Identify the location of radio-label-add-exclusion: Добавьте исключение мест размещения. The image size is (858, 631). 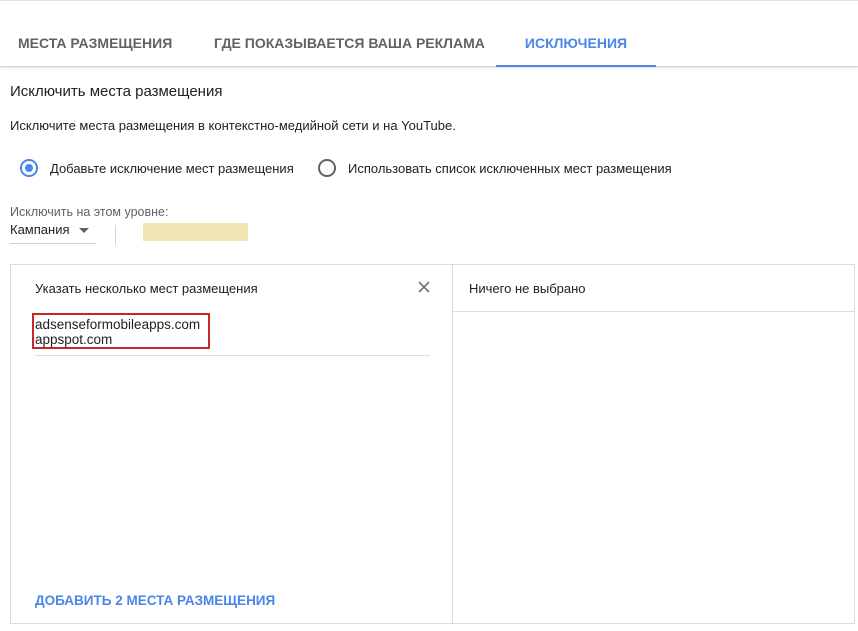
(172, 168).